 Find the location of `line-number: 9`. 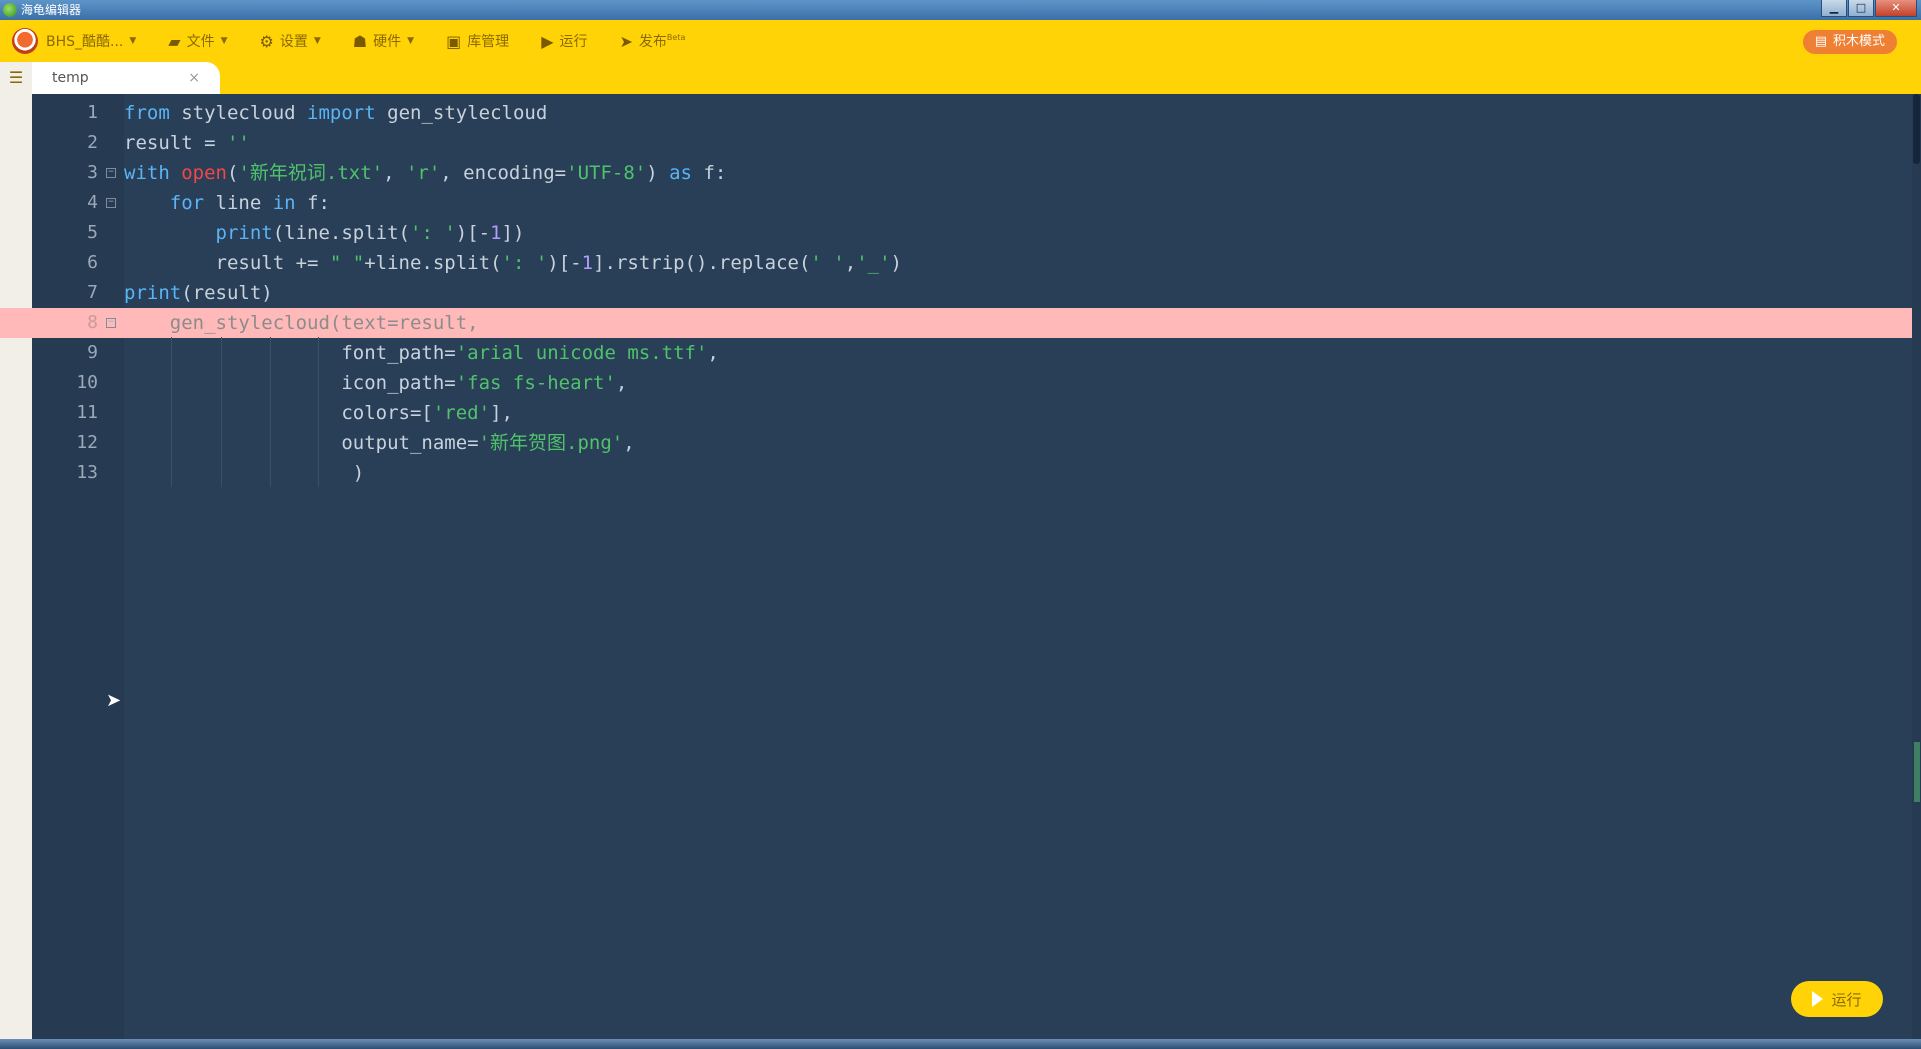

line-number: 9 is located at coordinates (92, 352).